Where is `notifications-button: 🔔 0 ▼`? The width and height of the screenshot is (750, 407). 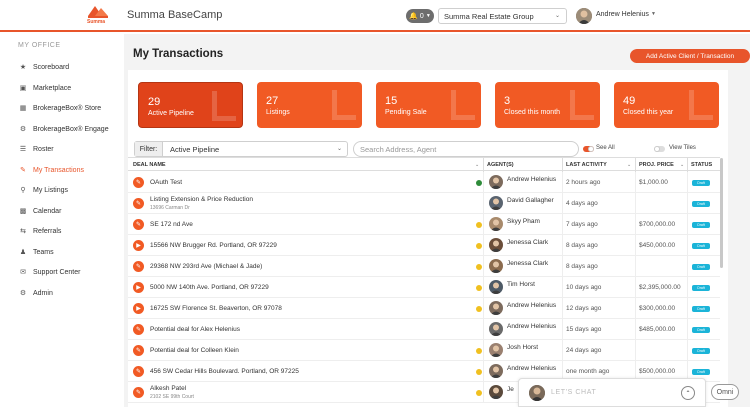
notifications-button: 🔔 0 ▼ is located at coordinates (420, 16).